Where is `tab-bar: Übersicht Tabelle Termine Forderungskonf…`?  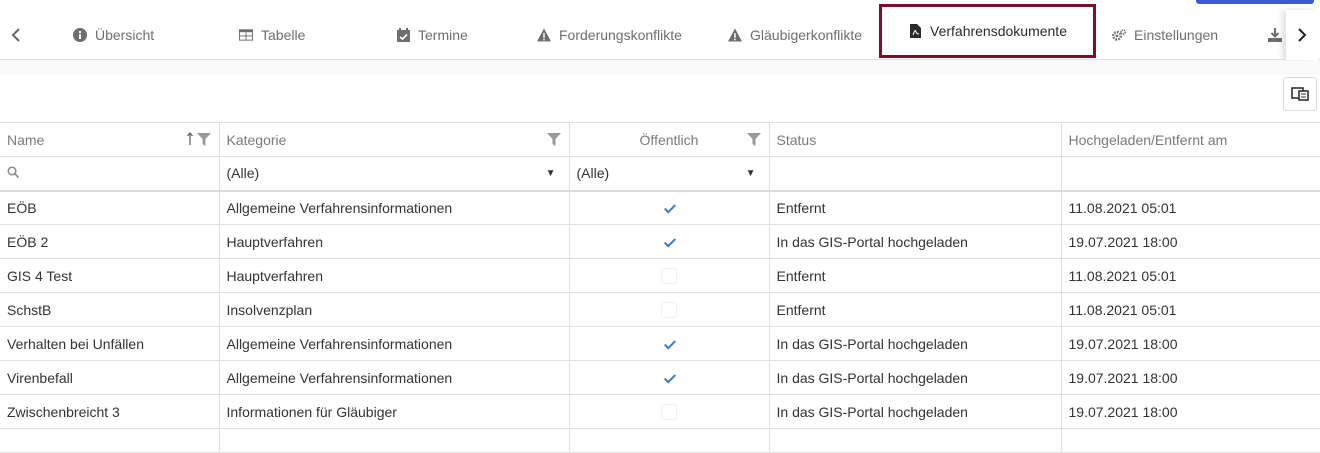 tab-bar: Übersicht Tabelle Termine Forderungskonf… is located at coordinates (660, 32).